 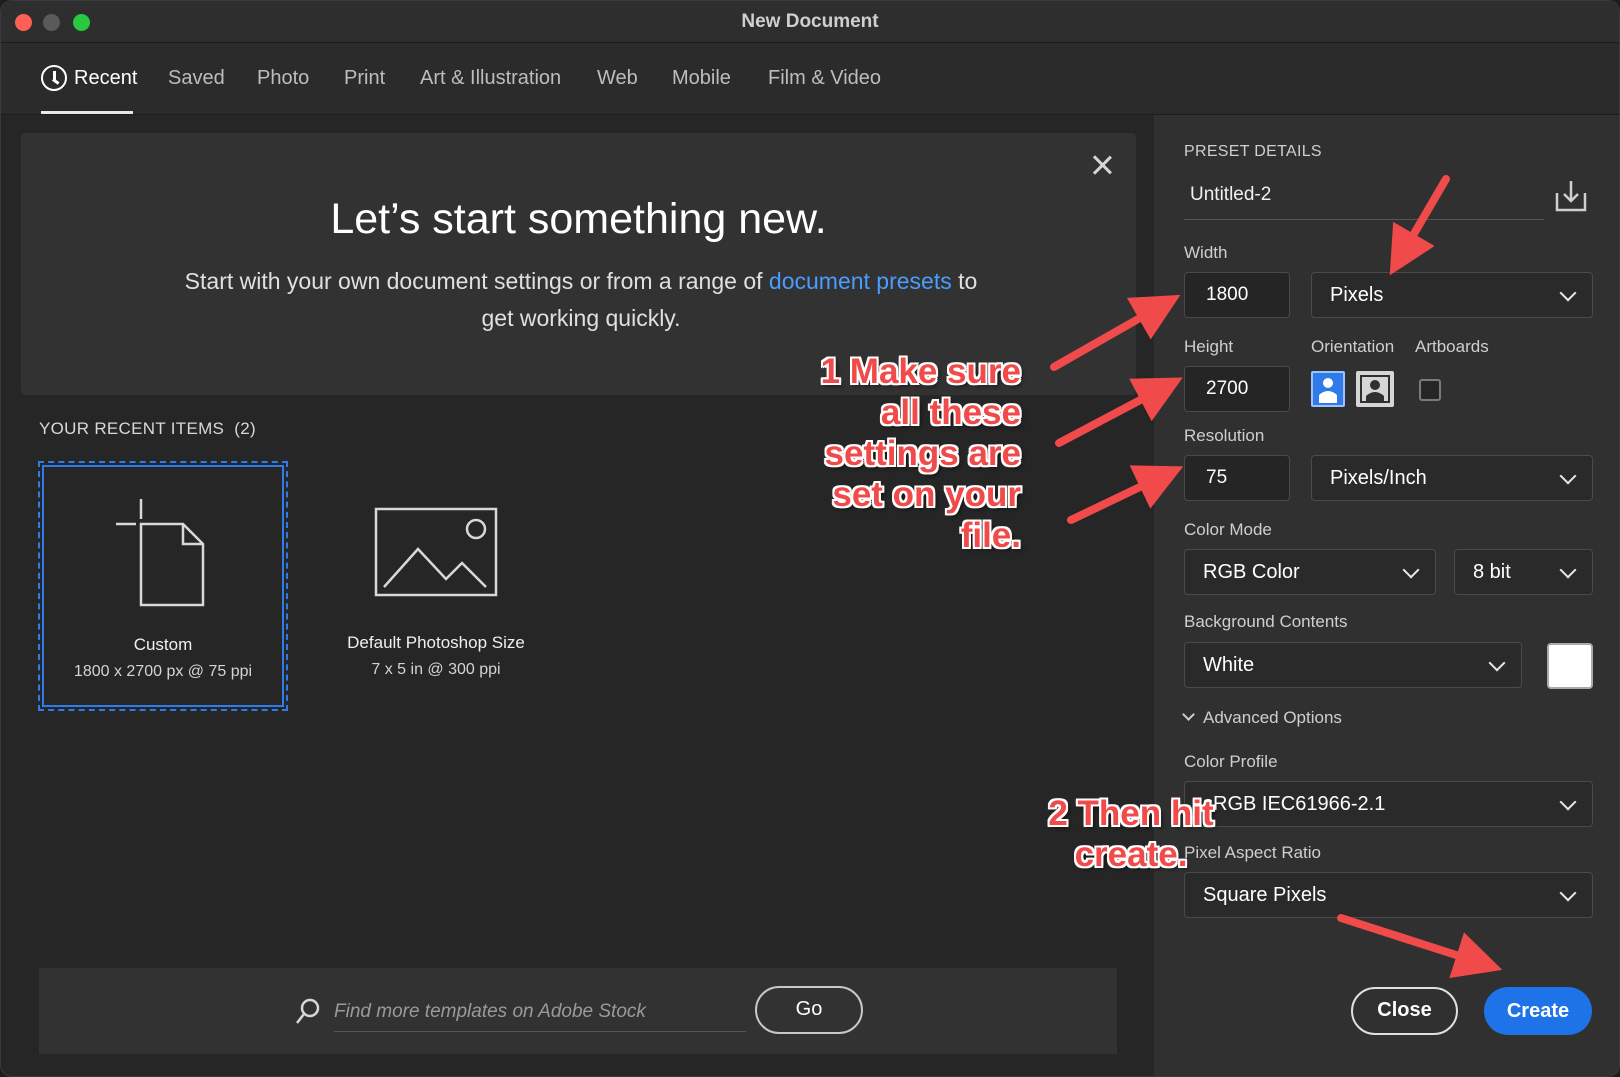 What do you see at coordinates (1206, 252) in the screenshot?
I see `width-label: Width` at bounding box center [1206, 252].